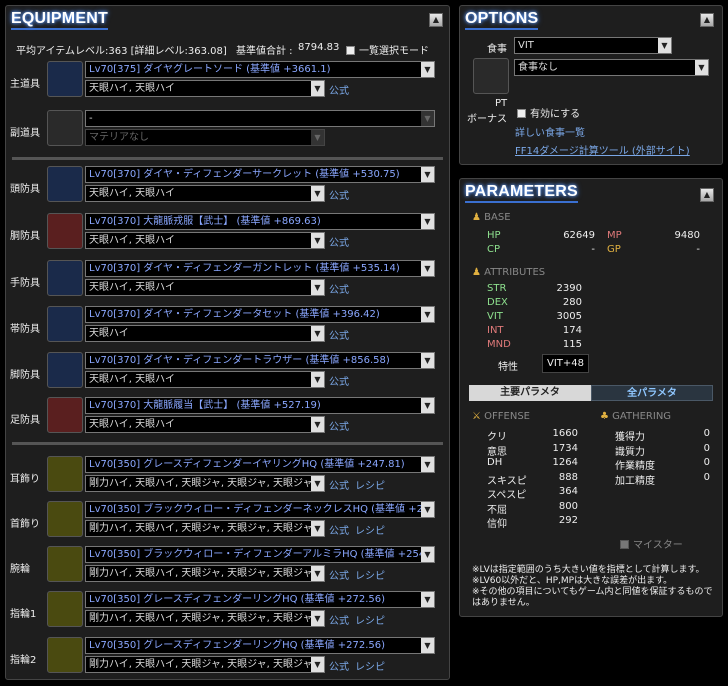 Image resolution: width=728 pixels, height=686 pixels. Describe the element at coordinates (611, 67) in the screenshot. I see `food-item-select: 食事なし ▼` at that location.